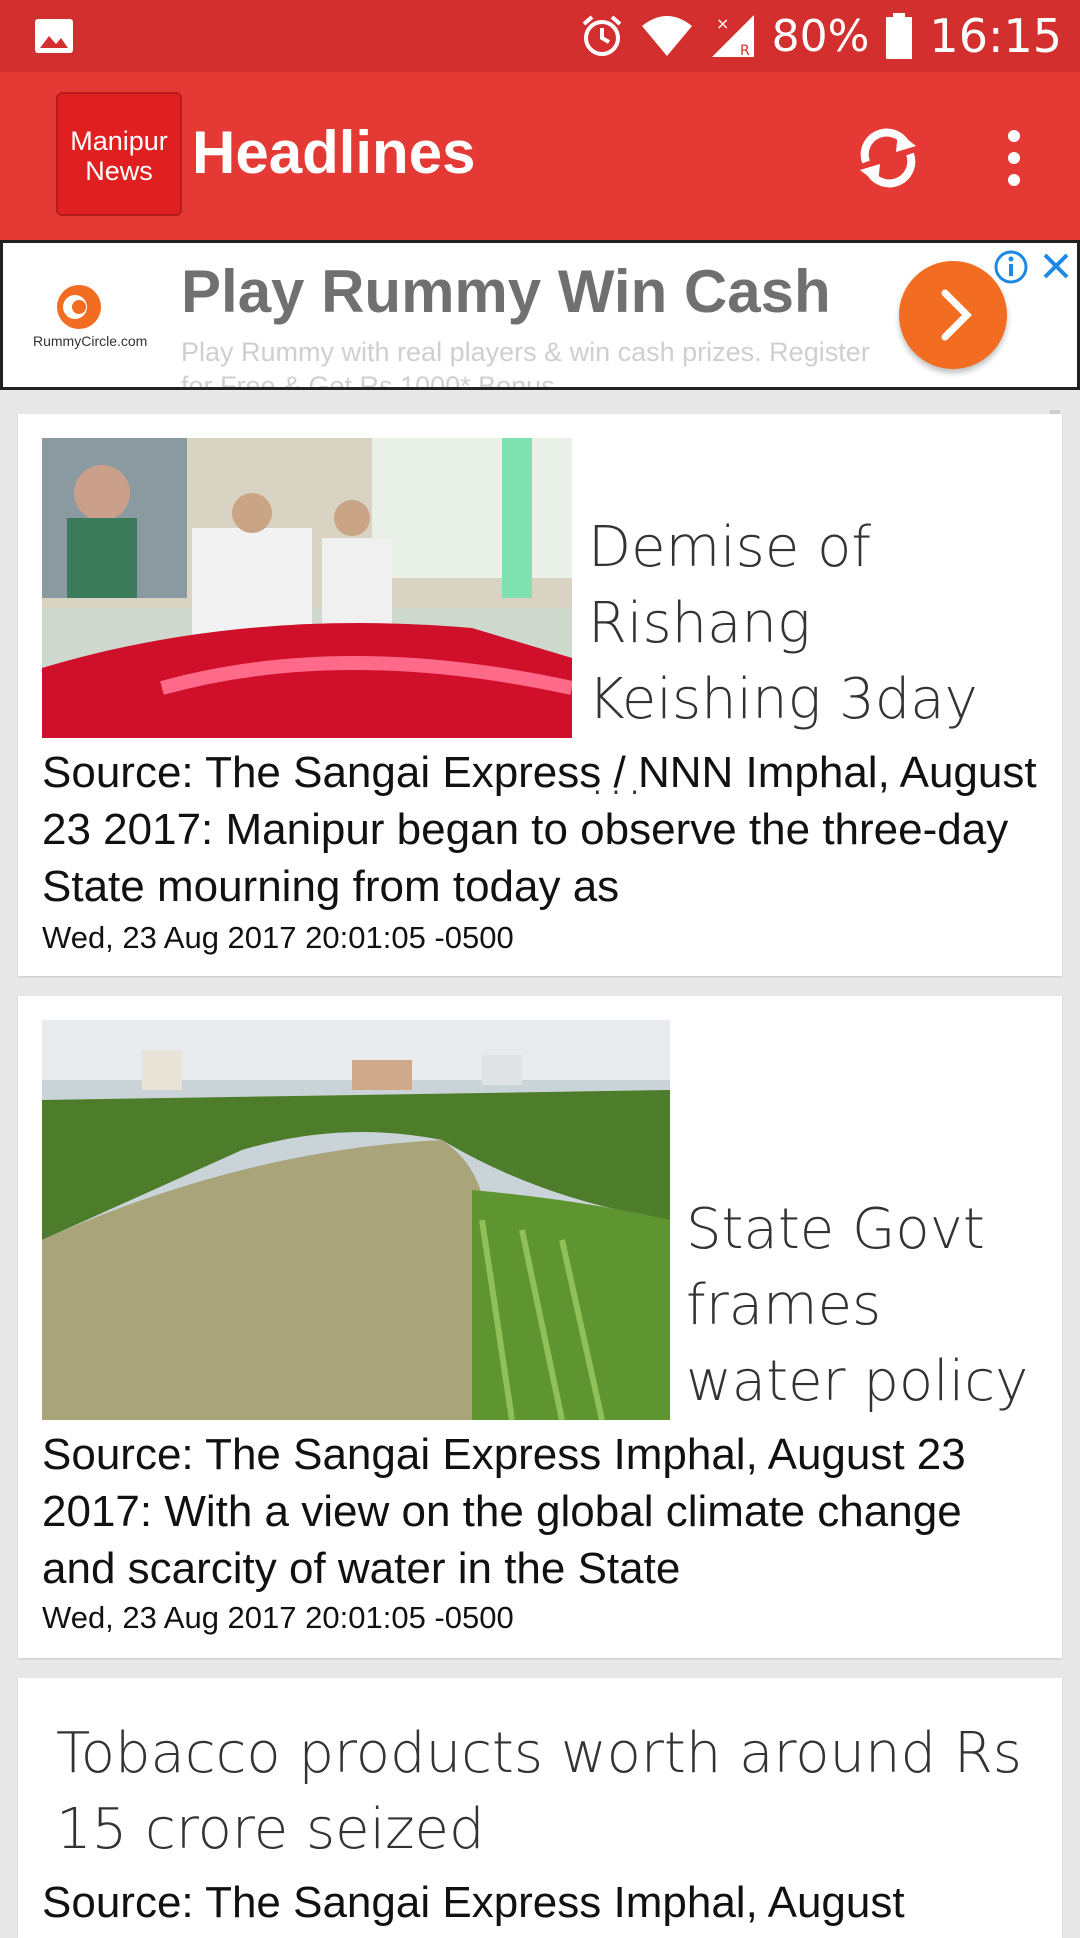 This screenshot has height=1938, width=1080. I want to click on ad-brand-text: RummyCircle.com, so click(90, 341).